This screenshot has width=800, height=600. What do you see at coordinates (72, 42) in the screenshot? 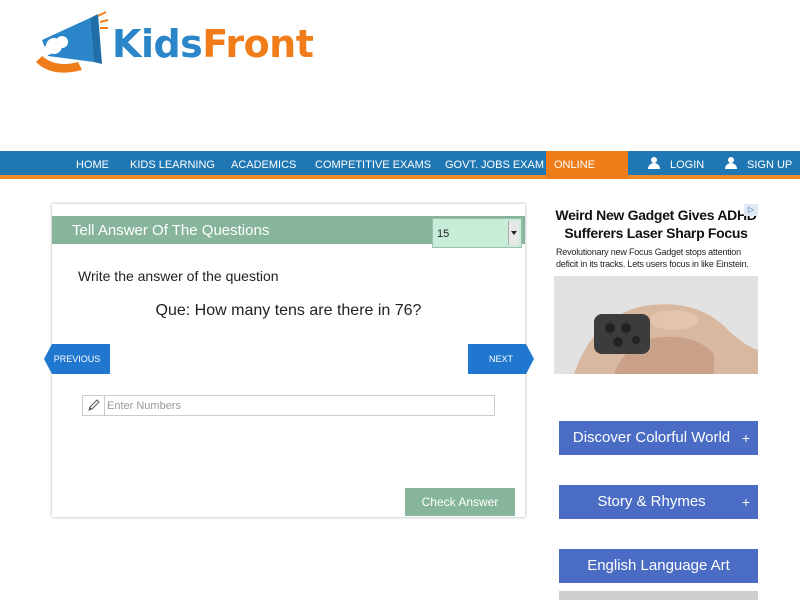
I see `logo-megaphone-icon` at bounding box center [72, 42].